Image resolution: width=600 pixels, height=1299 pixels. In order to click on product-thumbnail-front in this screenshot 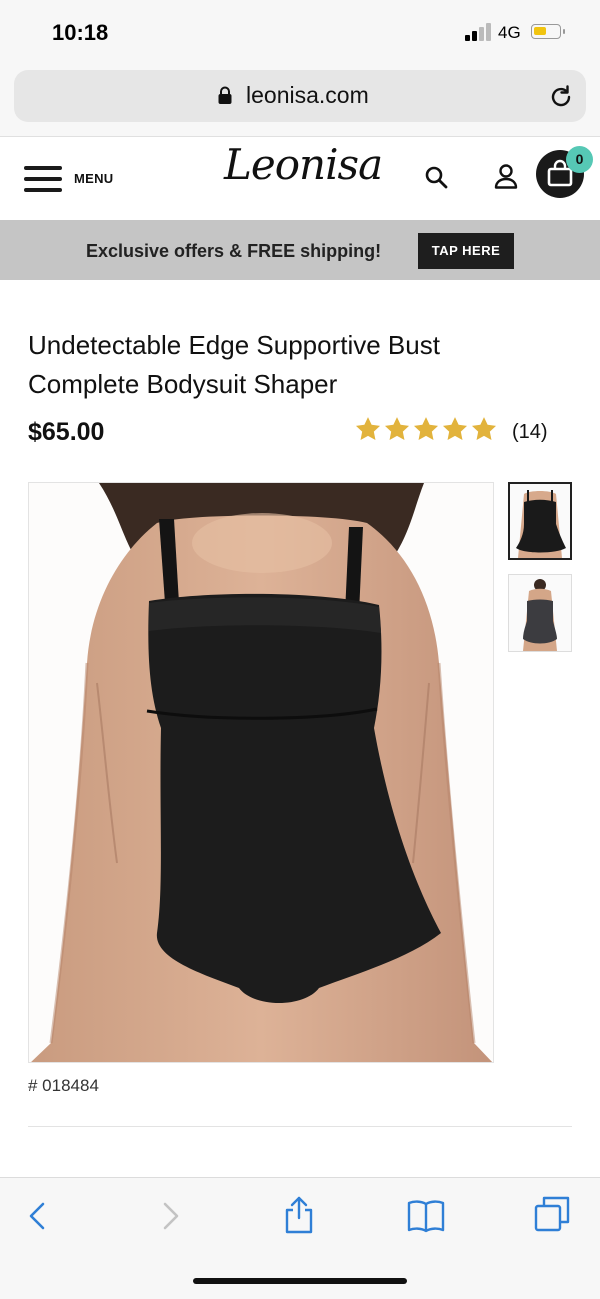, I will do `click(540, 521)`.